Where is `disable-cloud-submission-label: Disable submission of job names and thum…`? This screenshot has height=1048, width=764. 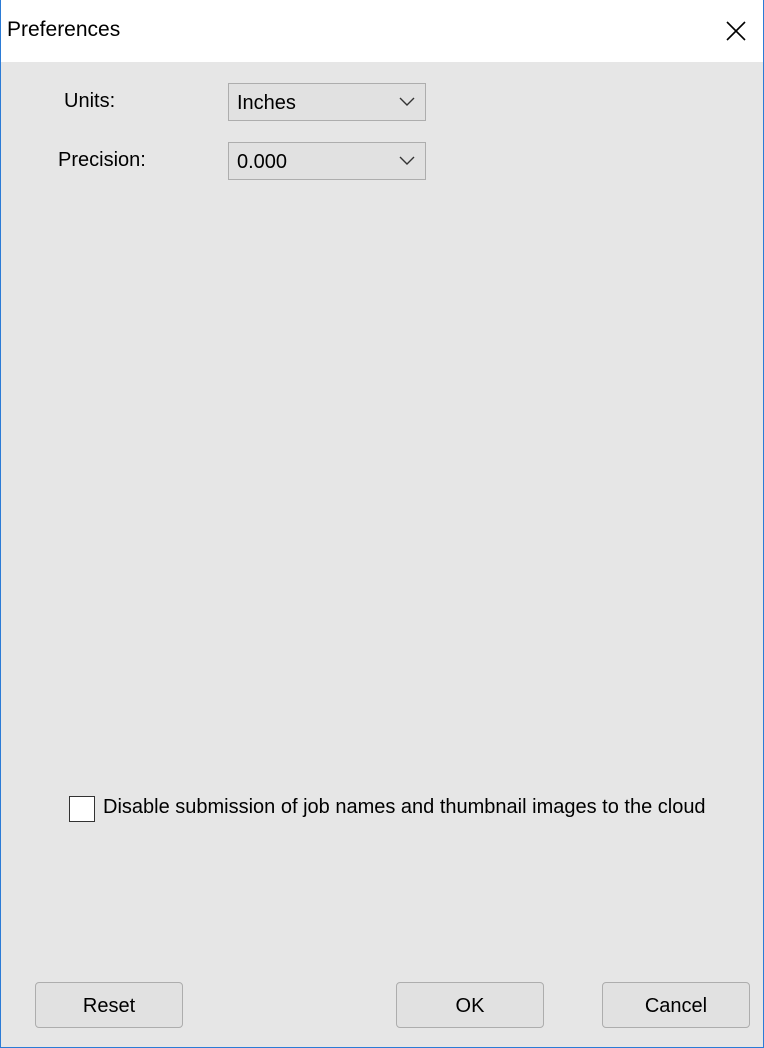
disable-cloud-submission-label: Disable submission of job names and thum… is located at coordinates (404, 807).